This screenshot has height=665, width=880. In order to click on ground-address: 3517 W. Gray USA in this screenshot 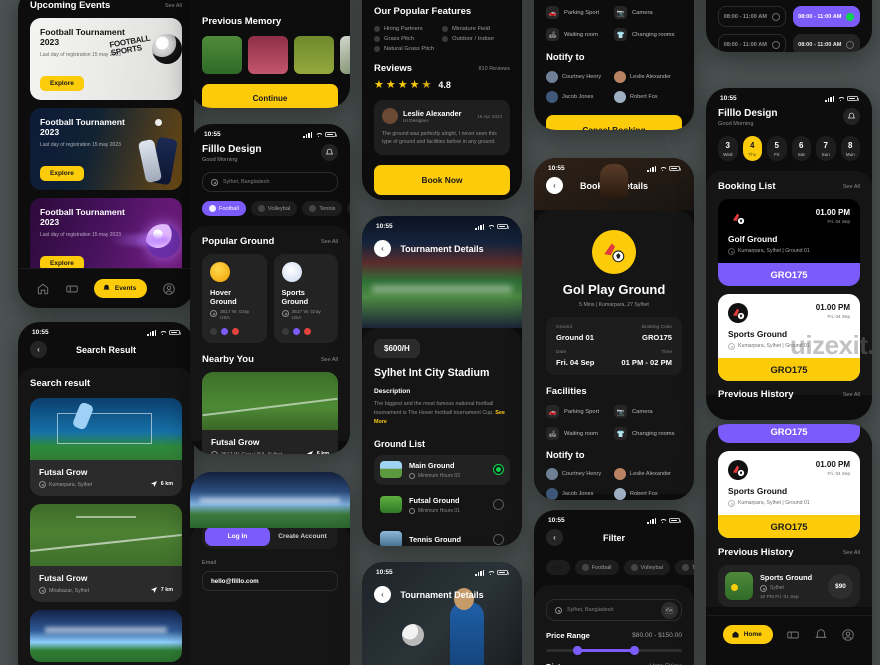, I will do `click(234, 316)`.